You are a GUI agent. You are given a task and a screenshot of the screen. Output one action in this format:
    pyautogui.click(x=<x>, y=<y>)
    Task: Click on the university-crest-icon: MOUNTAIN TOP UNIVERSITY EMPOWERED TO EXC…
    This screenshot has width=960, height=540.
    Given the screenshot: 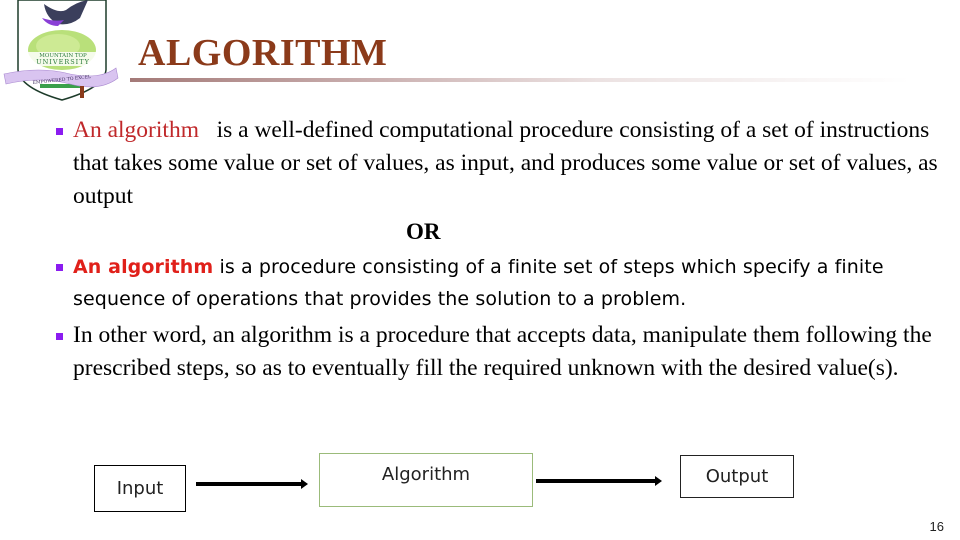 What is the action you would take?
    pyautogui.click(x=61, y=50)
    